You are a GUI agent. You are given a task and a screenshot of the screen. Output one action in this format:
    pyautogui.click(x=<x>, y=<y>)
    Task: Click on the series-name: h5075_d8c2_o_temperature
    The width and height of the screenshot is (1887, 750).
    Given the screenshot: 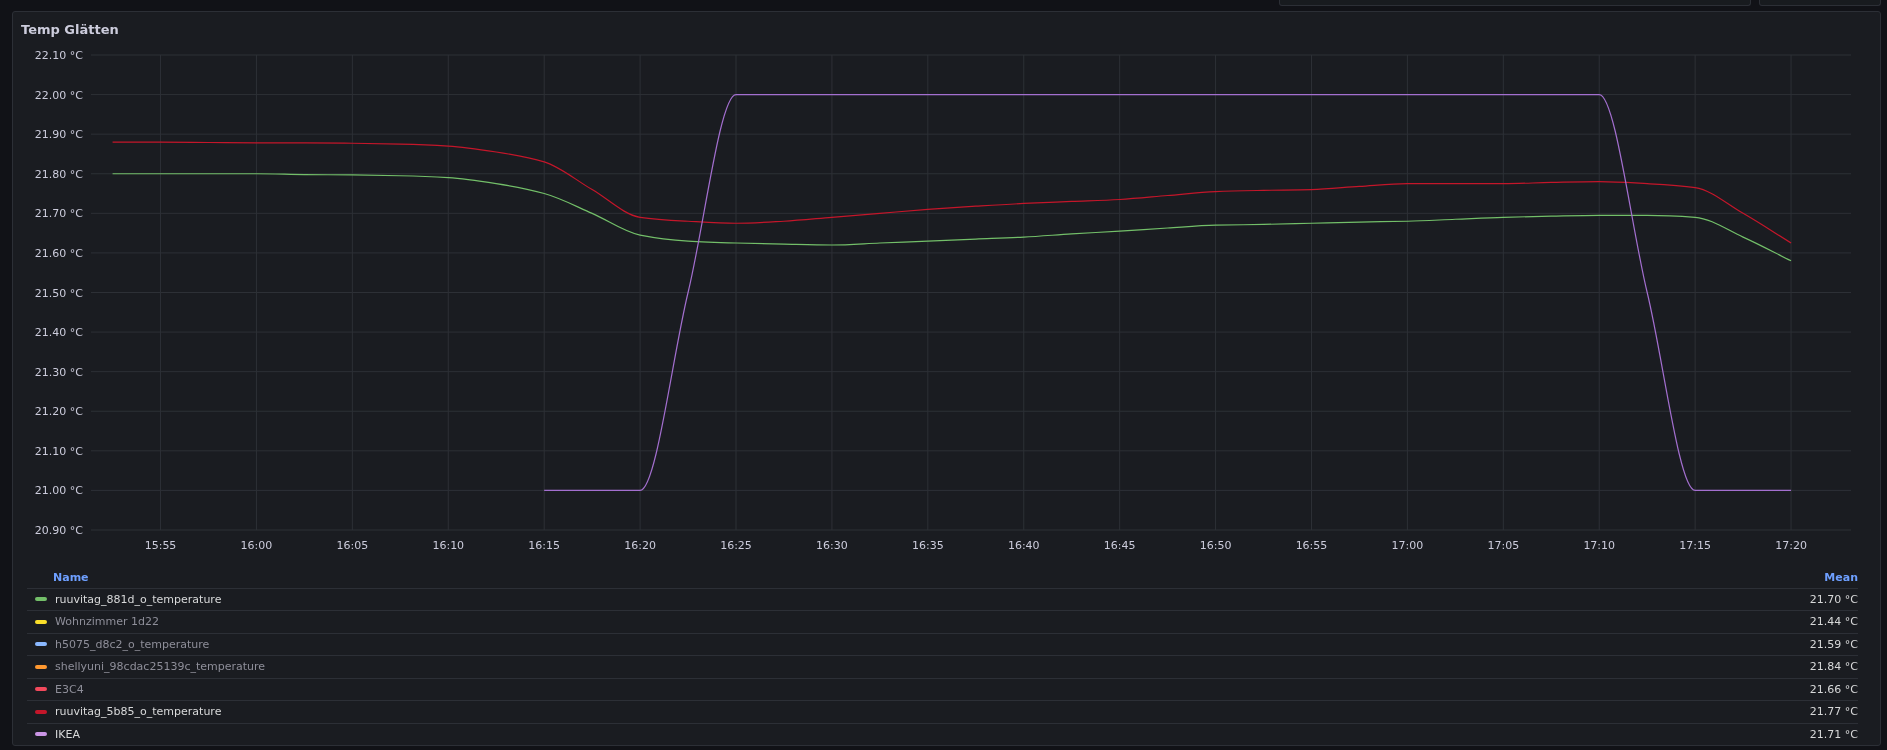 What is the action you would take?
    pyautogui.click(x=932, y=644)
    